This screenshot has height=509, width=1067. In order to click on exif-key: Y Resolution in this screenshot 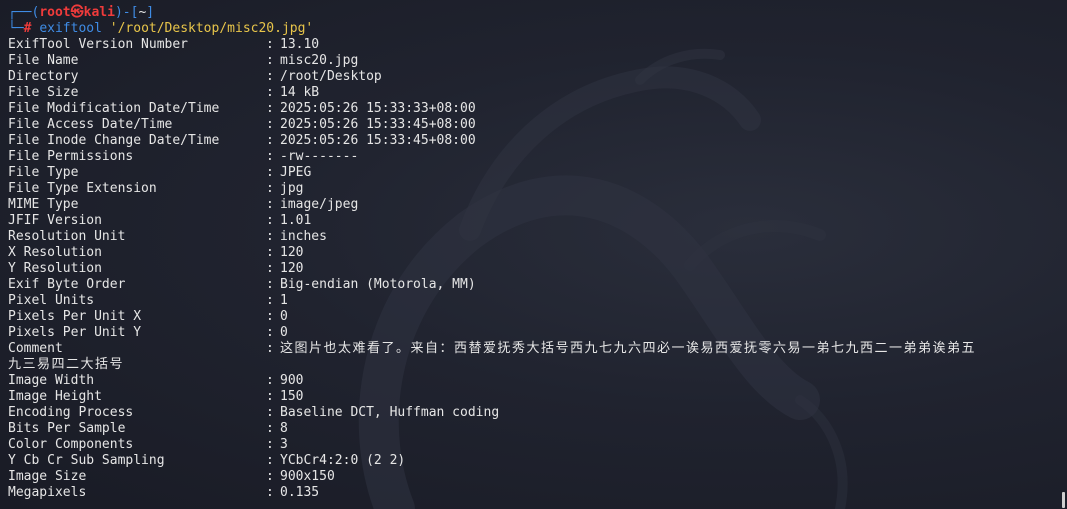, I will do `click(55, 268)`.